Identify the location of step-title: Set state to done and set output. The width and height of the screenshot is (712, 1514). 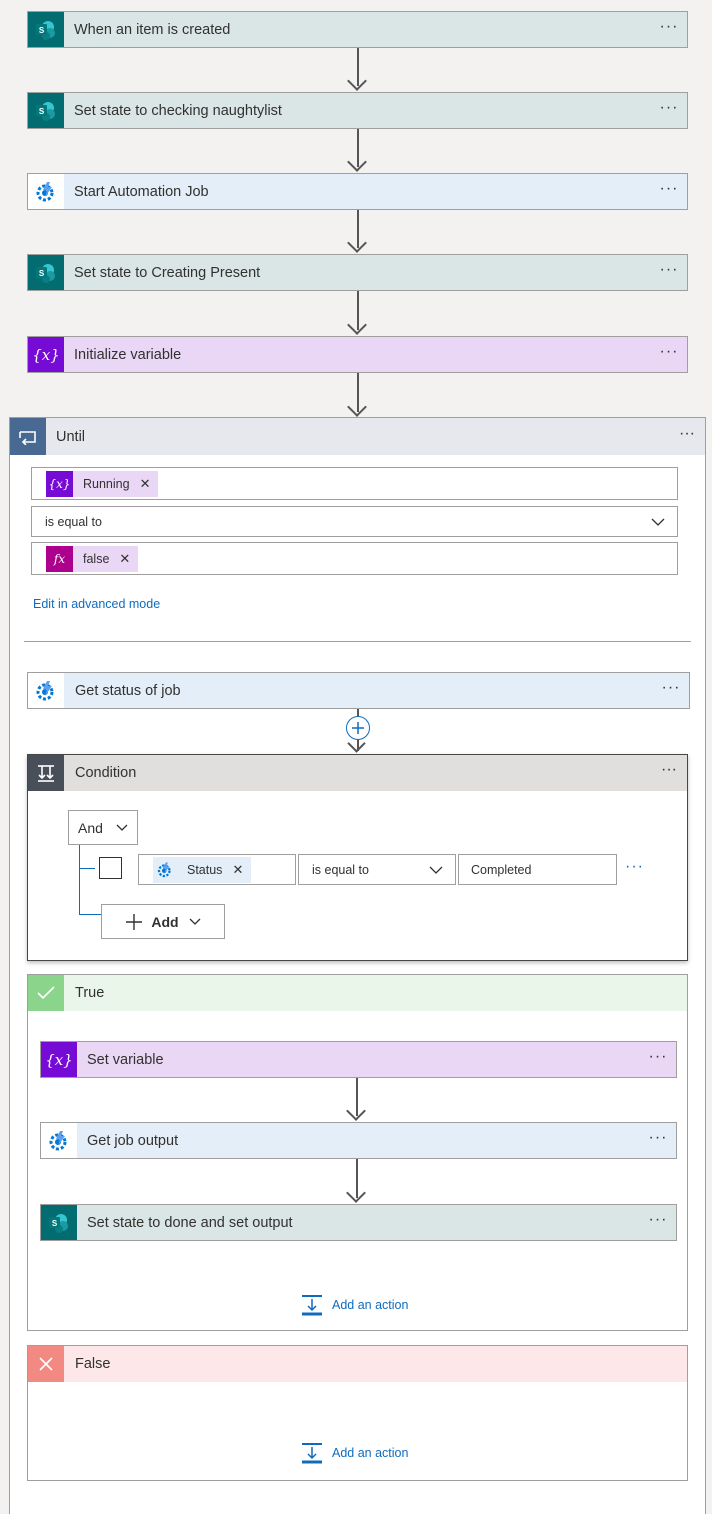
(190, 1222).